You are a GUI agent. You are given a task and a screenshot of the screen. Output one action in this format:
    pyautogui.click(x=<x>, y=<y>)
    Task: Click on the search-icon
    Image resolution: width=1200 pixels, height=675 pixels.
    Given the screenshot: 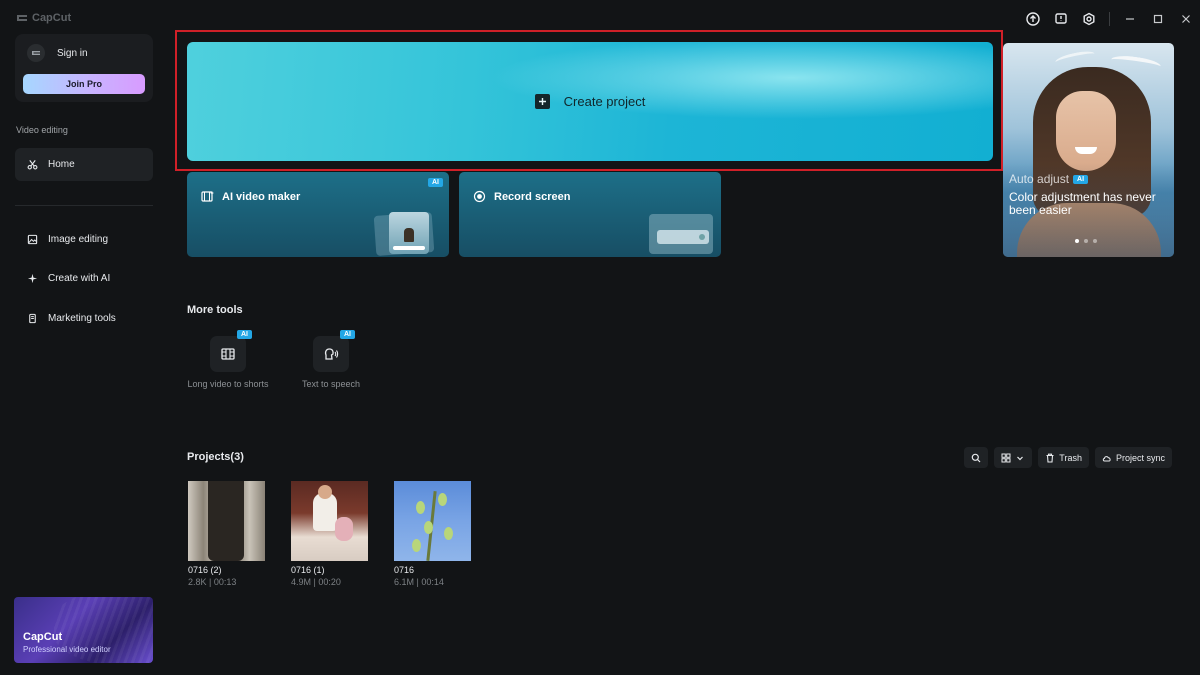 What is the action you would take?
    pyautogui.click(x=976, y=457)
    